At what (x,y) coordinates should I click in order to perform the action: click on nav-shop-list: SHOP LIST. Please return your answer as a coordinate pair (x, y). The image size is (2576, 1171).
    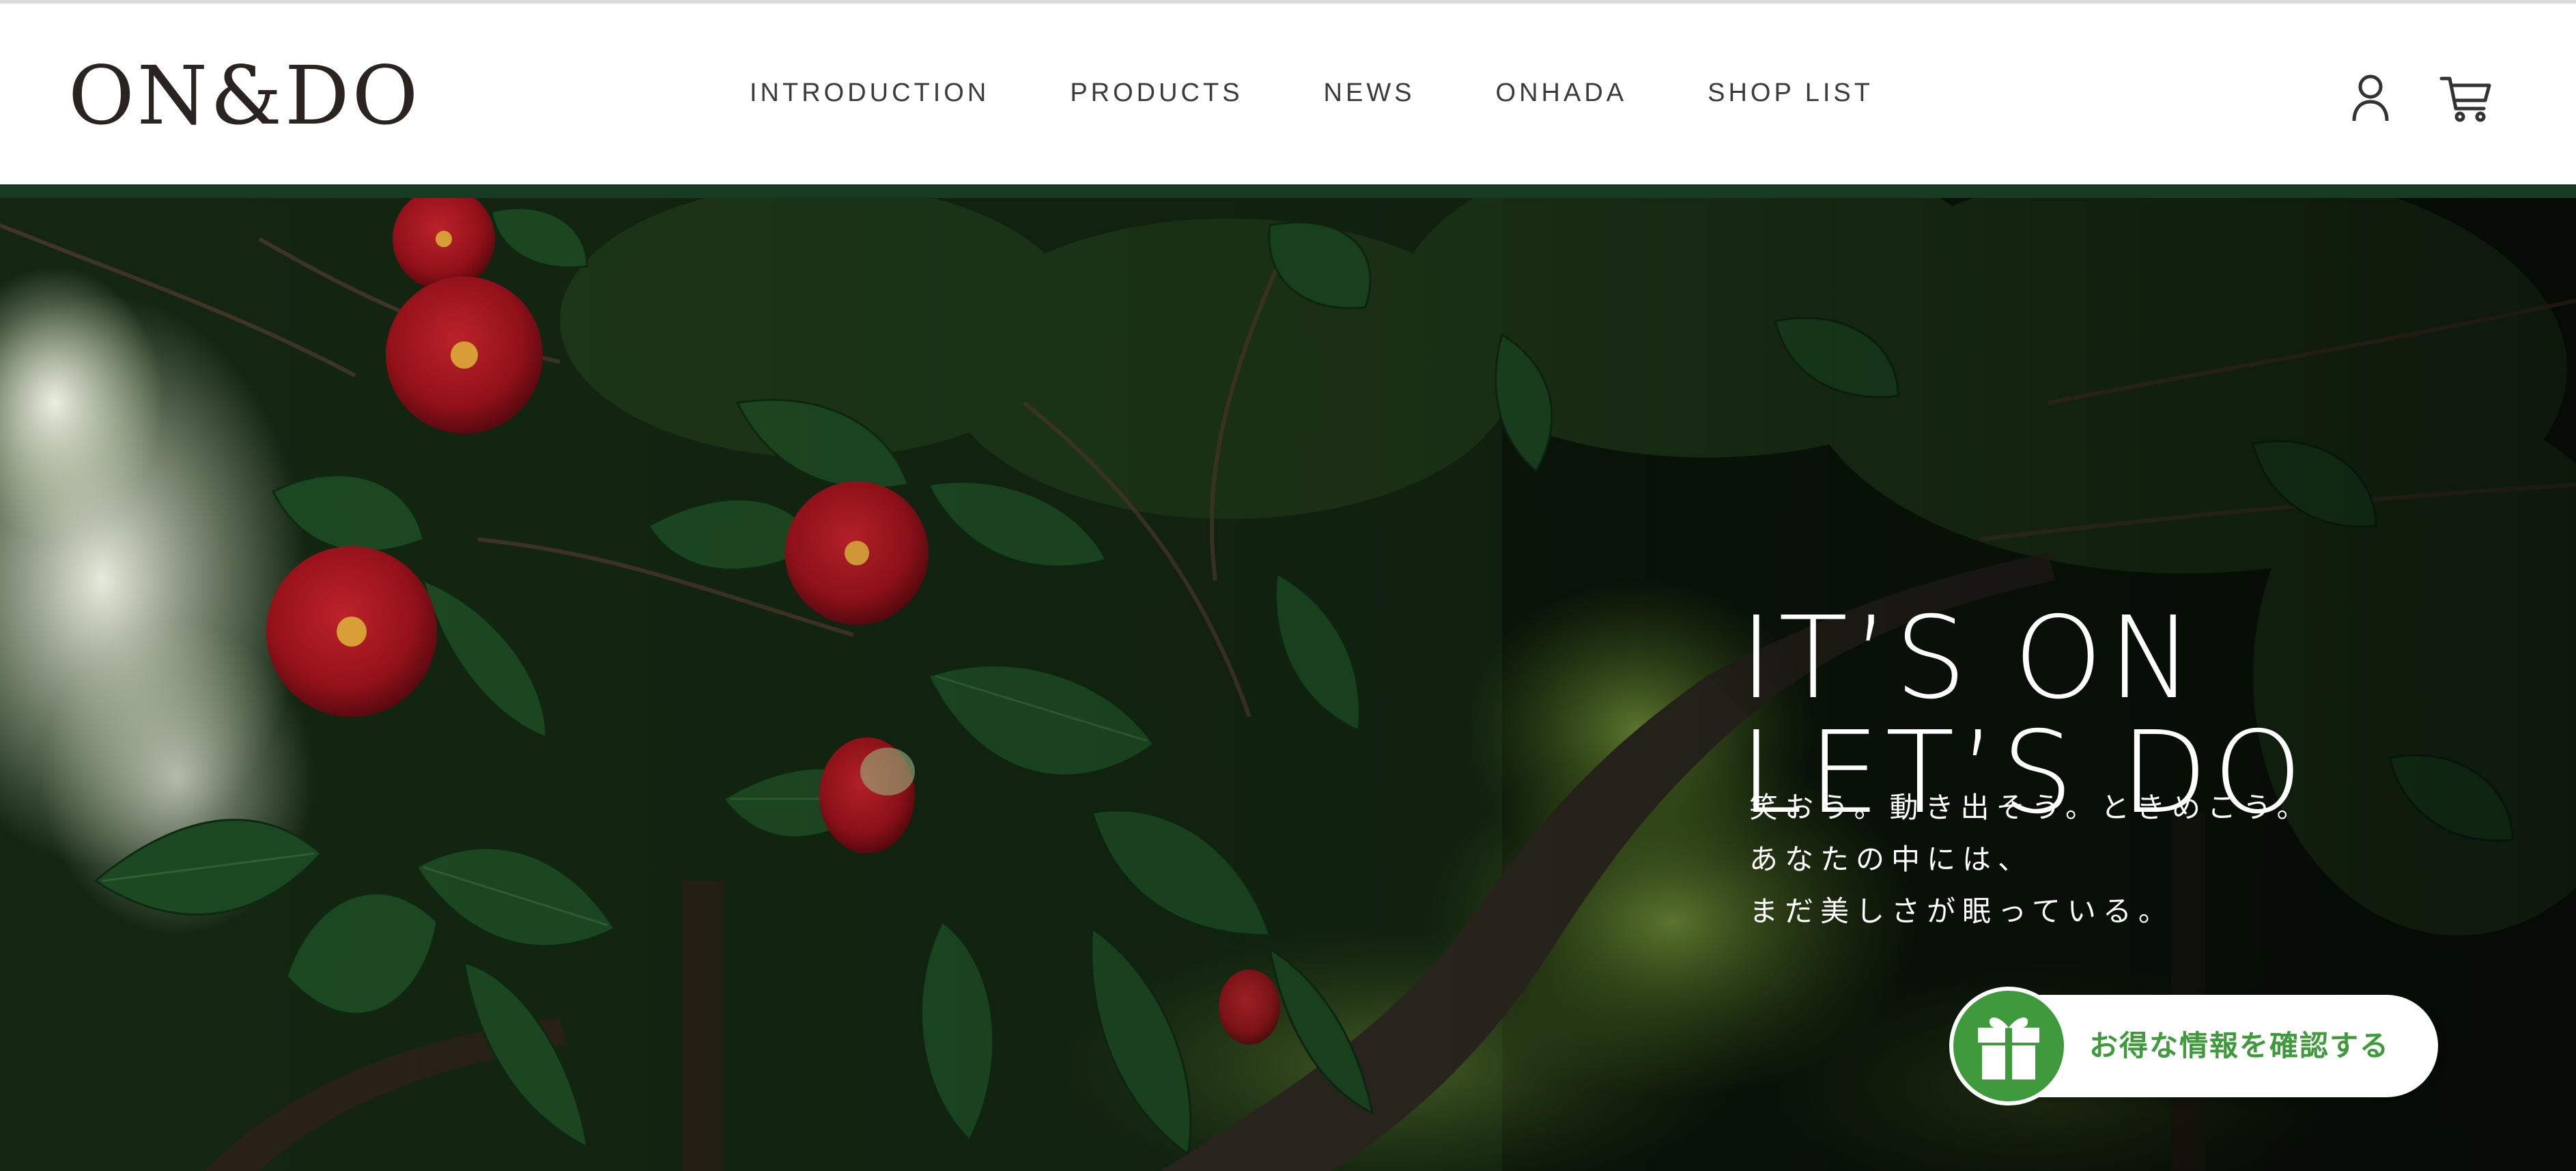
    Looking at the image, I should click on (1791, 93).